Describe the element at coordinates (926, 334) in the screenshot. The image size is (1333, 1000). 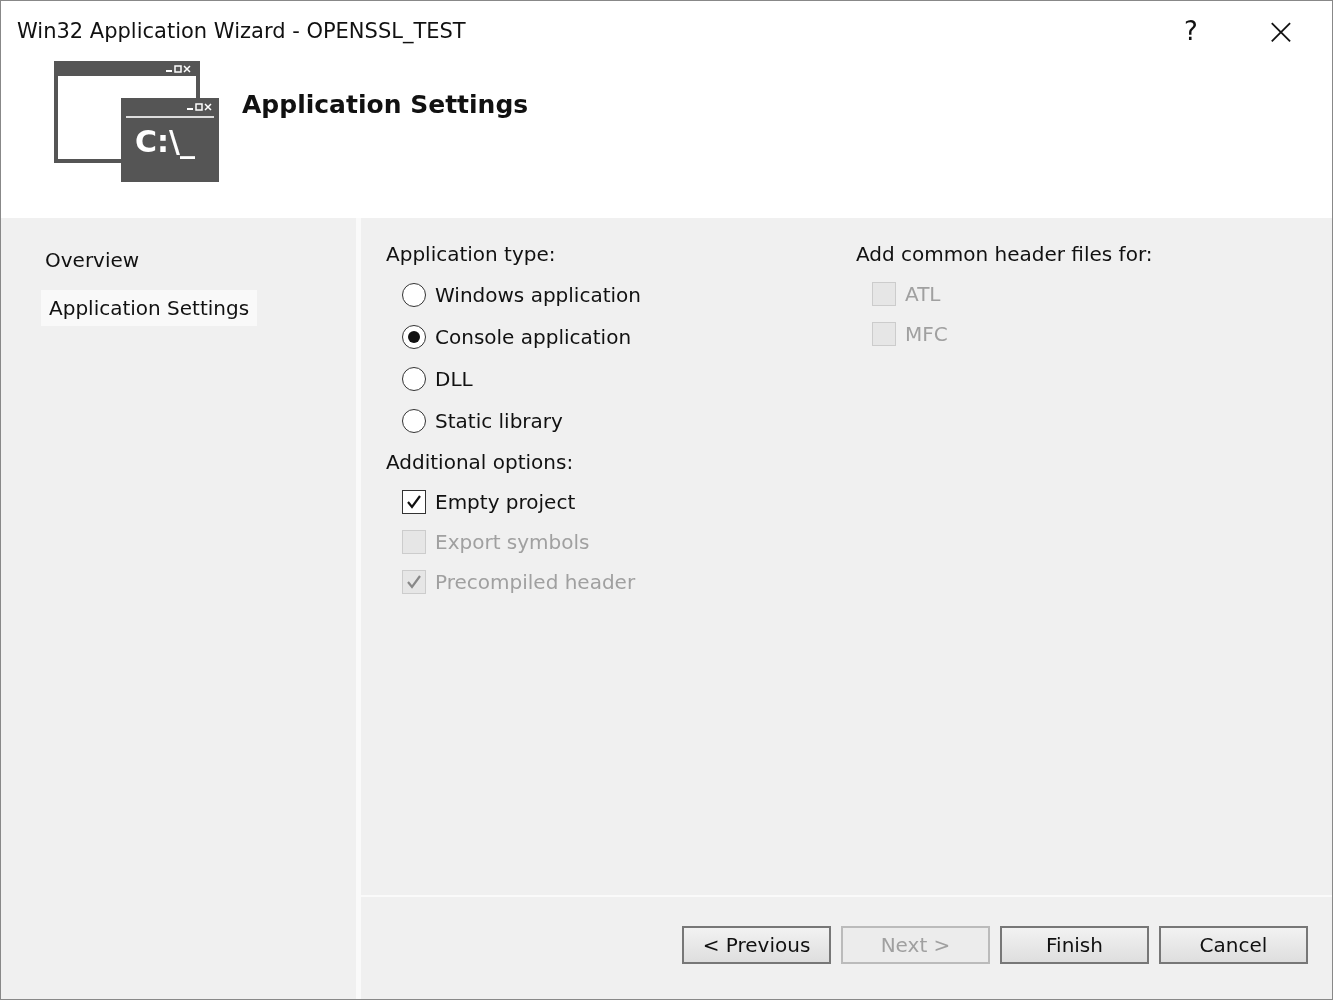
I see `option-label: MFC` at that location.